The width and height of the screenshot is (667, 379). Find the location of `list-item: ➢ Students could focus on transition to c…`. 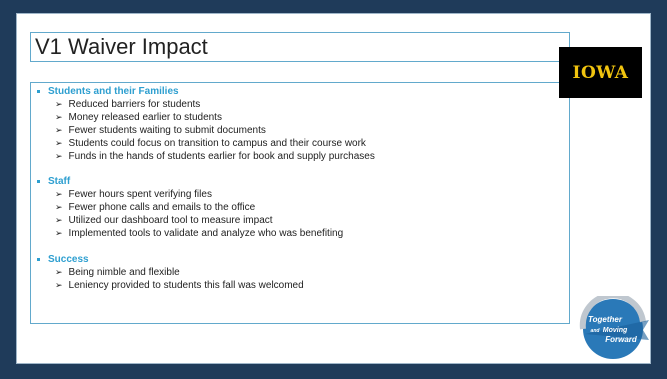

list-item: ➢ Students could focus on transition to c… is located at coordinates (206, 143).